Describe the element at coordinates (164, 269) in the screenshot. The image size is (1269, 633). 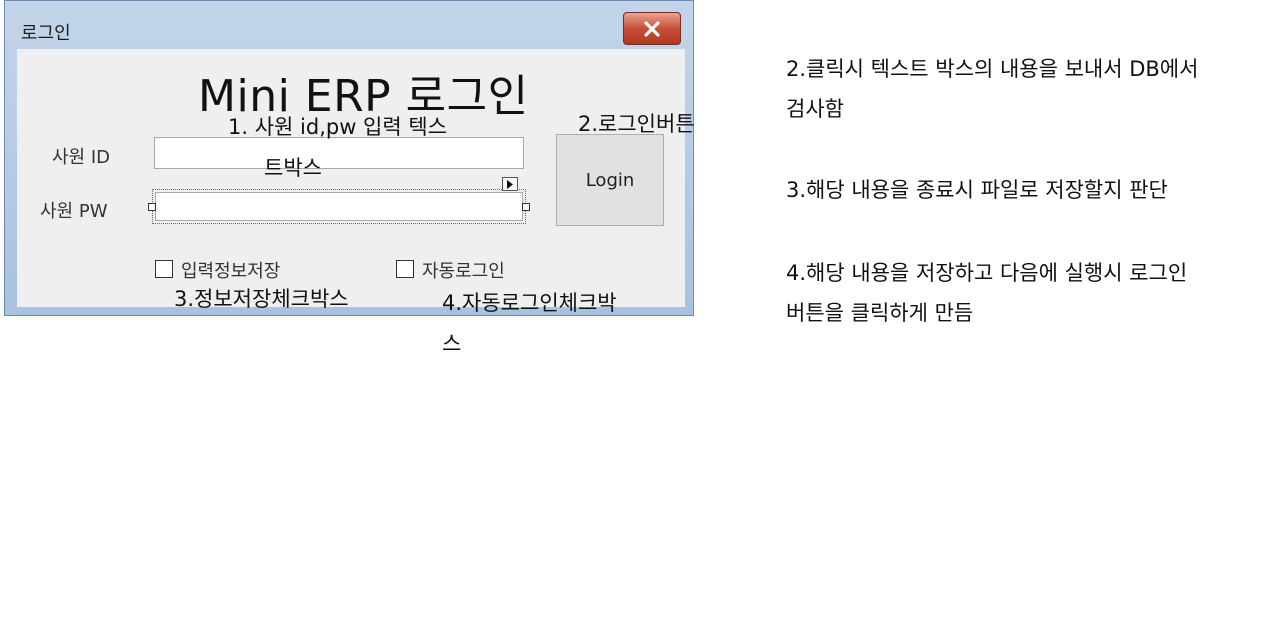
I see `save-info-checkbox` at that location.